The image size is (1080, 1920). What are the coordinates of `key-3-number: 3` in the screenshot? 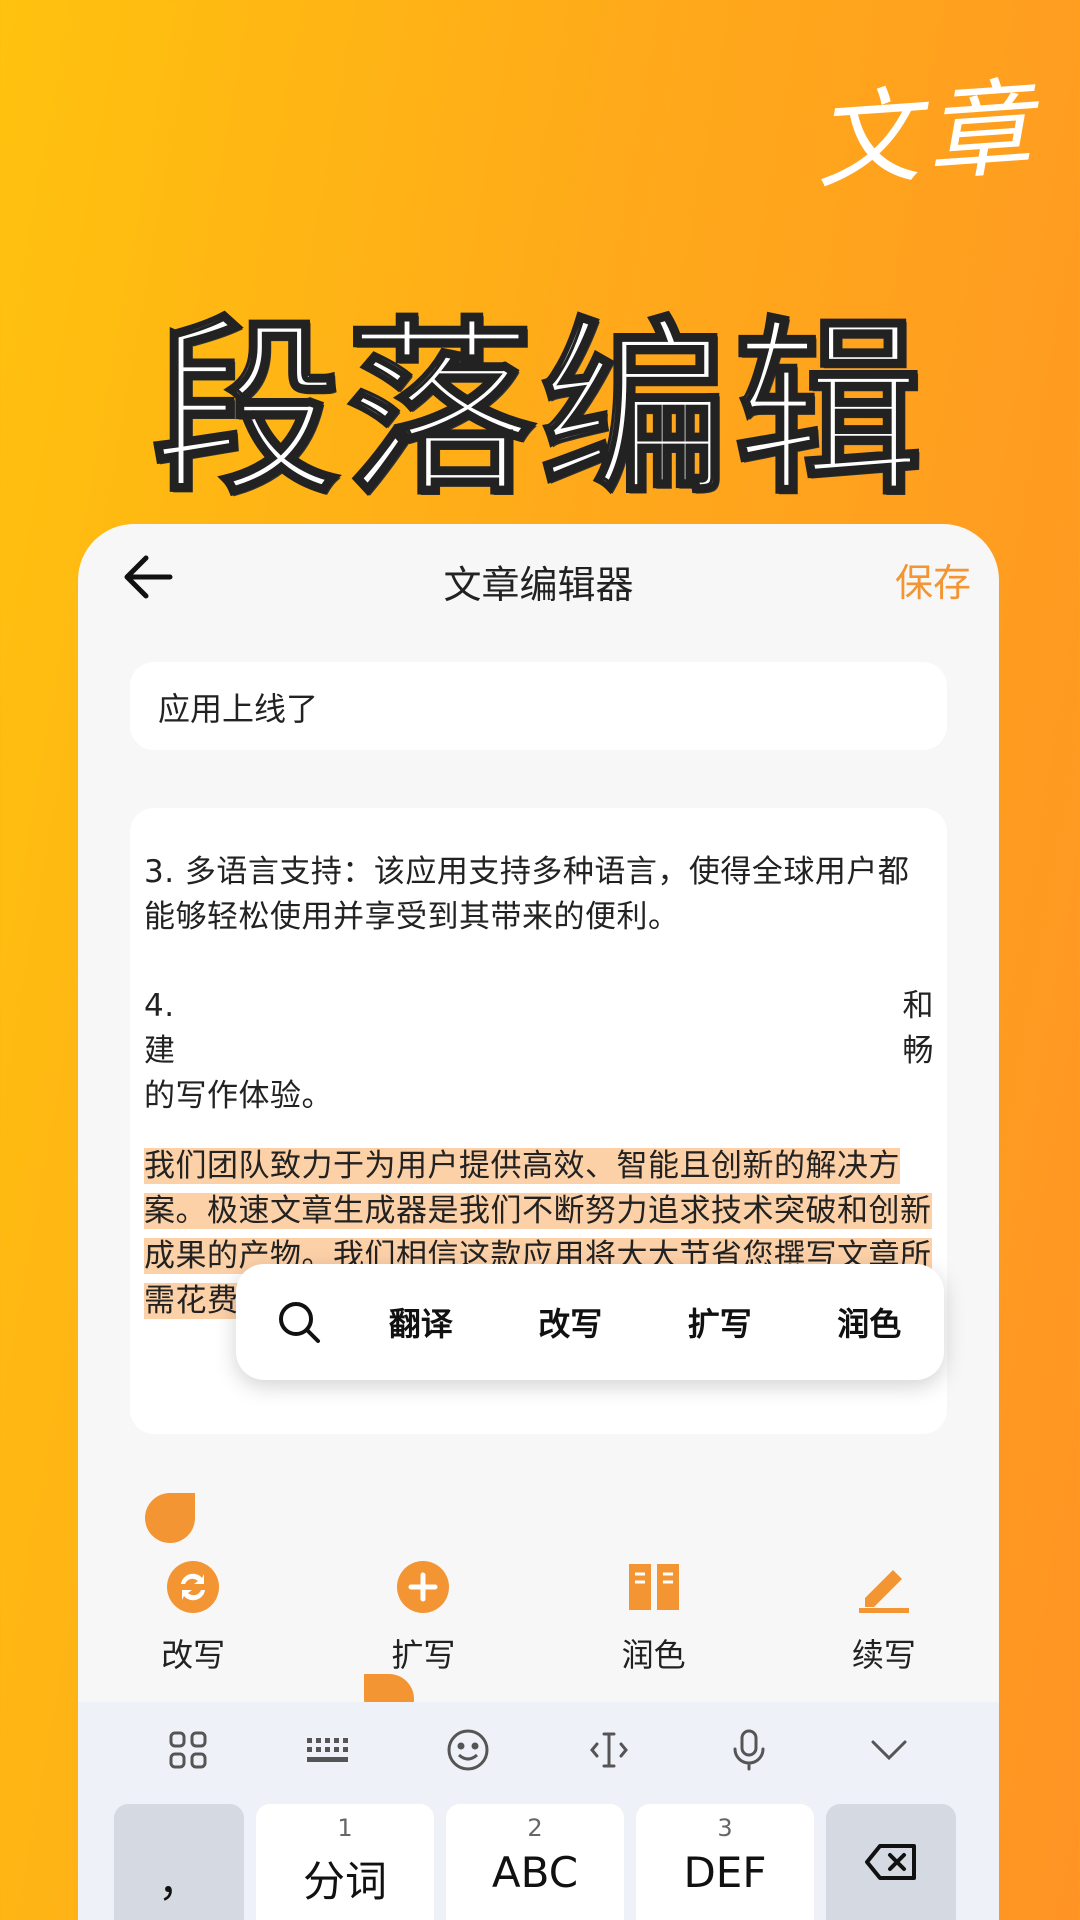 It's located at (725, 1828).